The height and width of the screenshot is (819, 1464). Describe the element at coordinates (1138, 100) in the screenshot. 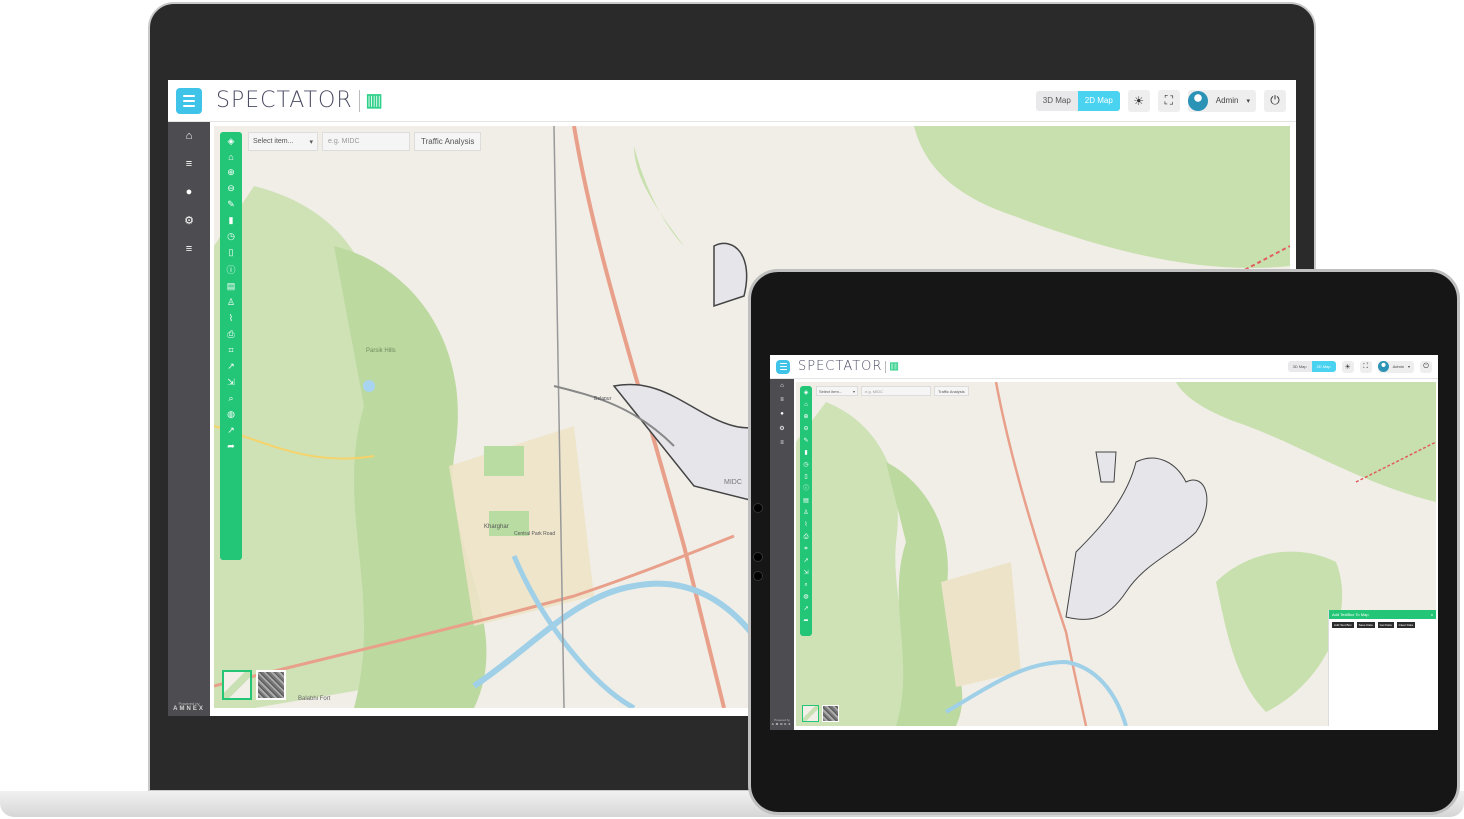

I see `brightness-icon: ☀` at that location.